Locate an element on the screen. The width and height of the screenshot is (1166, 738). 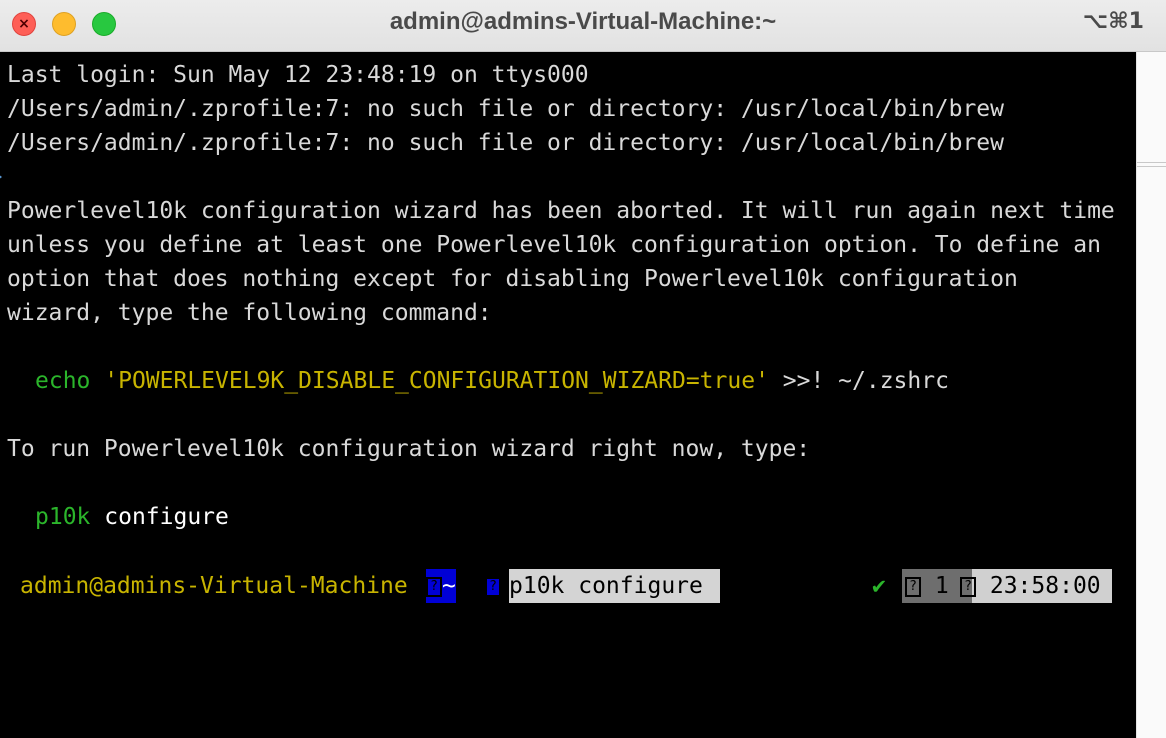
output-line: wizard, type the following command: is located at coordinates (249, 313).